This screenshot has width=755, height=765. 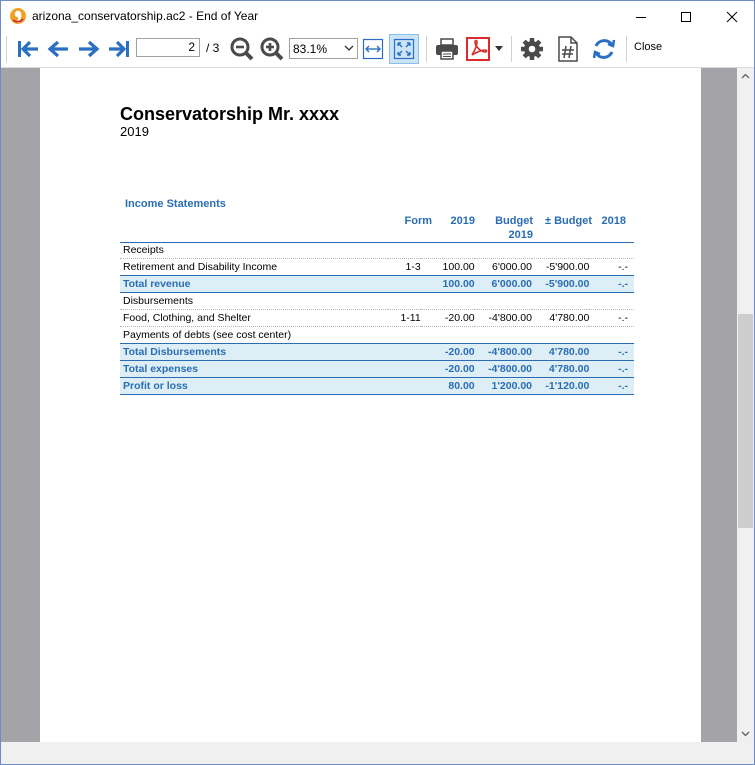 I want to click on column-header-budget: Budget, so click(x=514, y=221).